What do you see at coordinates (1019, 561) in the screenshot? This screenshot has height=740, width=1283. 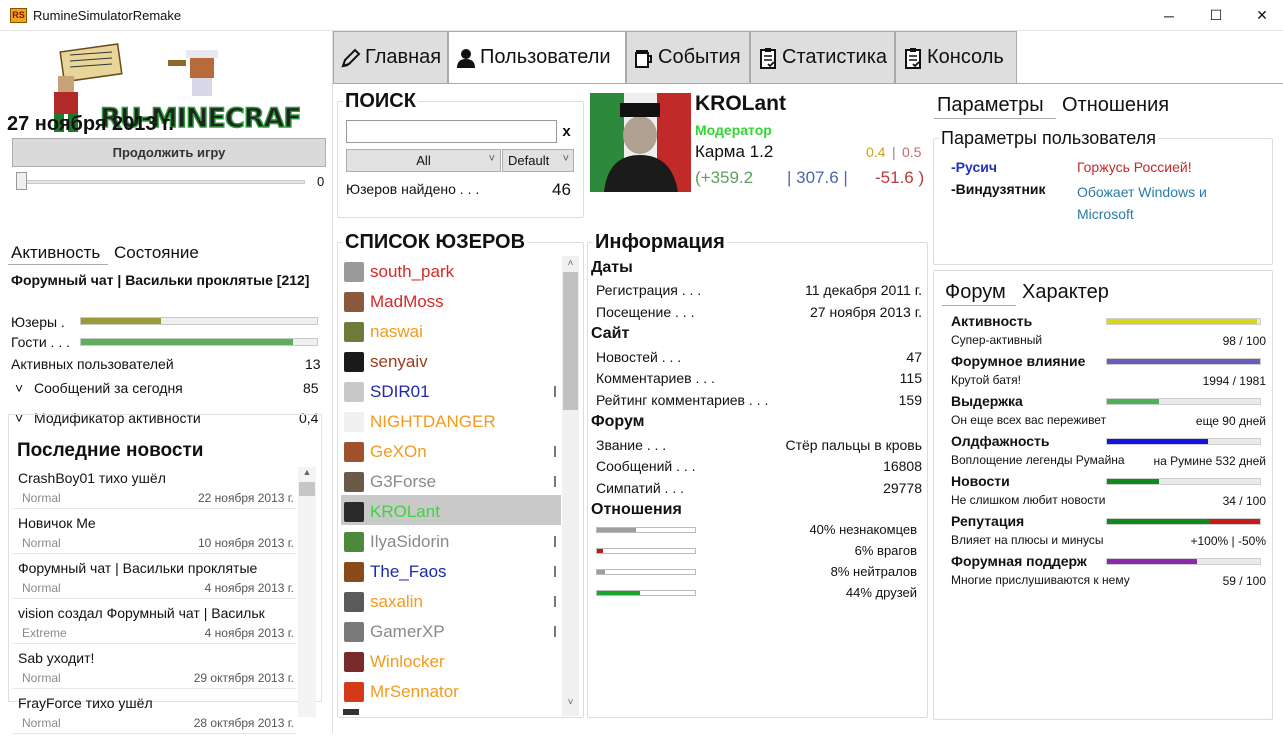 I see `character-stat-name: Форумная поддерж` at bounding box center [1019, 561].